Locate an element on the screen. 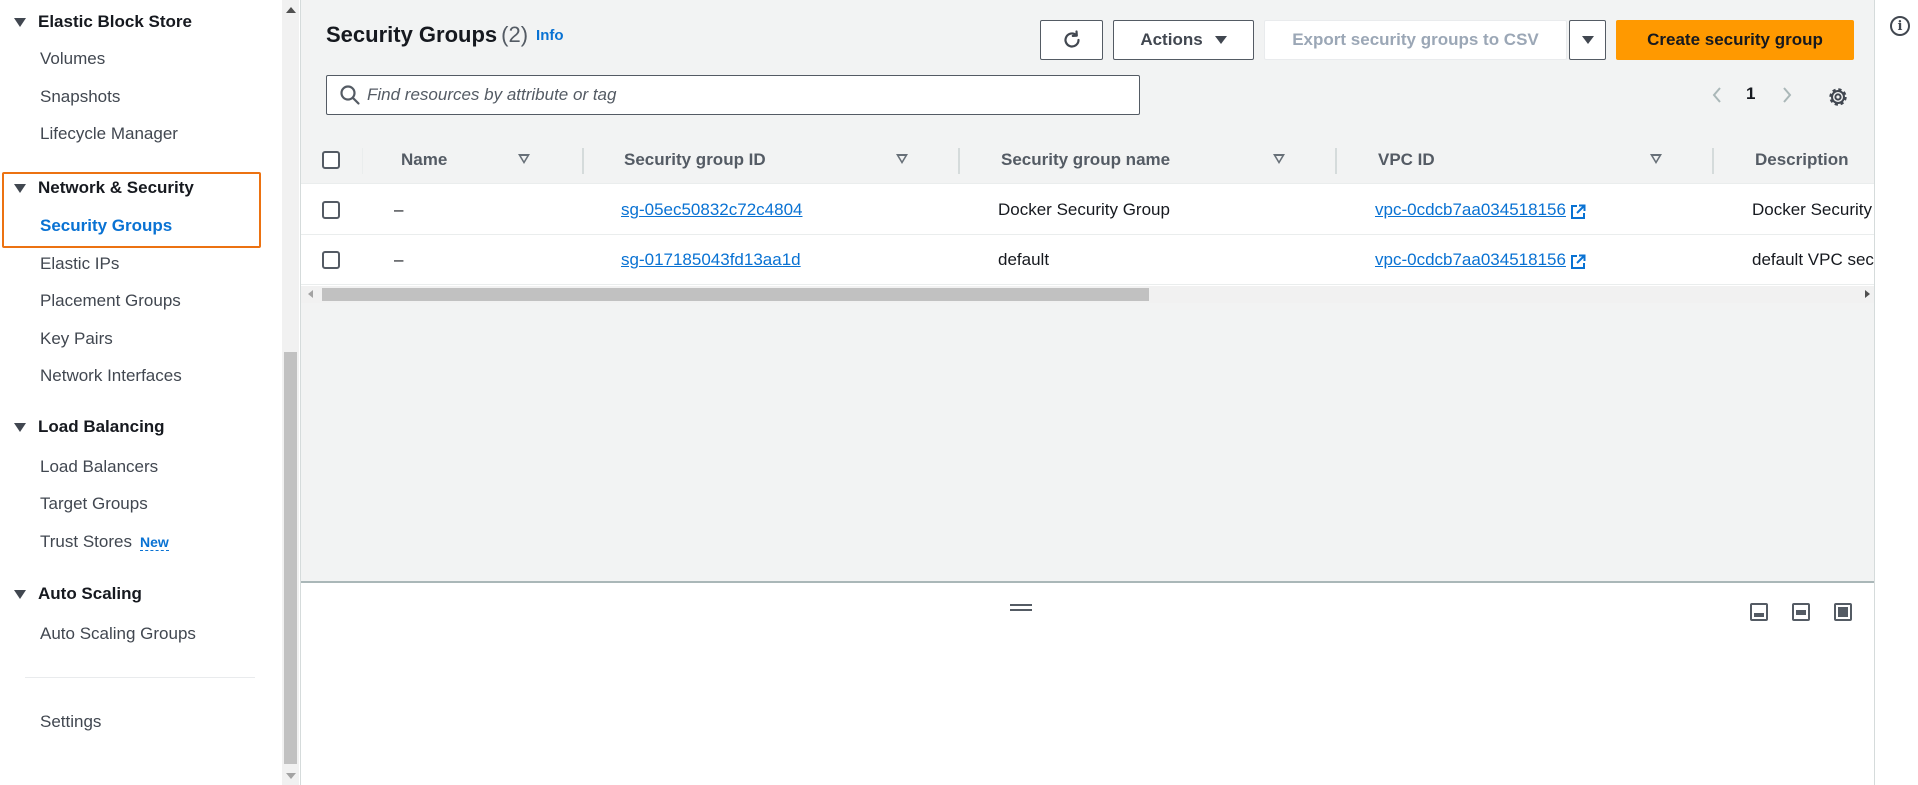 This screenshot has width=1918, height=785. chevron-right-icon is located at coordinates (1787, 98).